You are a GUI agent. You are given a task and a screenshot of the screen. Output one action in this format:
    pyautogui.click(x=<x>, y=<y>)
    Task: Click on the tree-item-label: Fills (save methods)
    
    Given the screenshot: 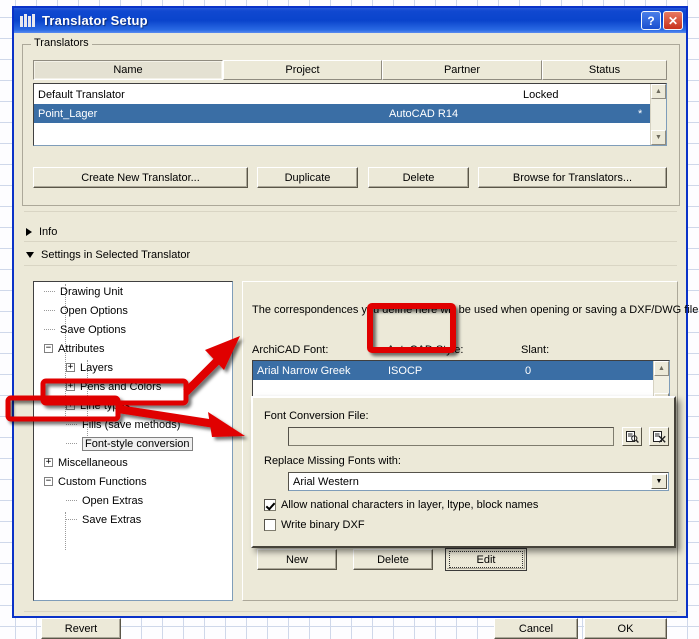 What is the action you would take?
    pyautogui.click(x=131, y=424)
    